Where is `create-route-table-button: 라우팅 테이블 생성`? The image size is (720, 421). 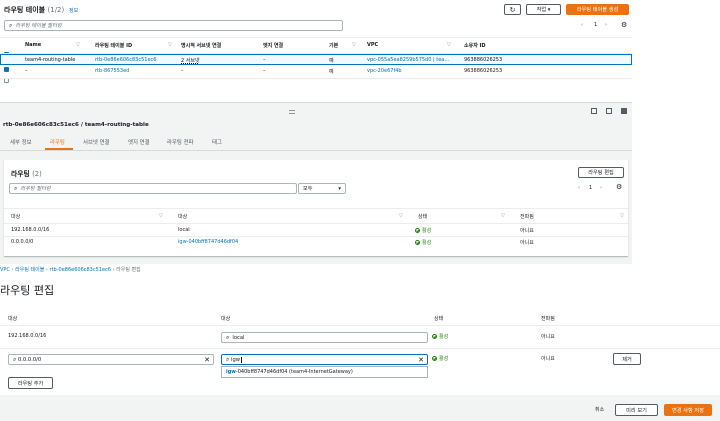 create-route-table-button: 라우팅 테이블 생성 is located at coordinates (597, 9).